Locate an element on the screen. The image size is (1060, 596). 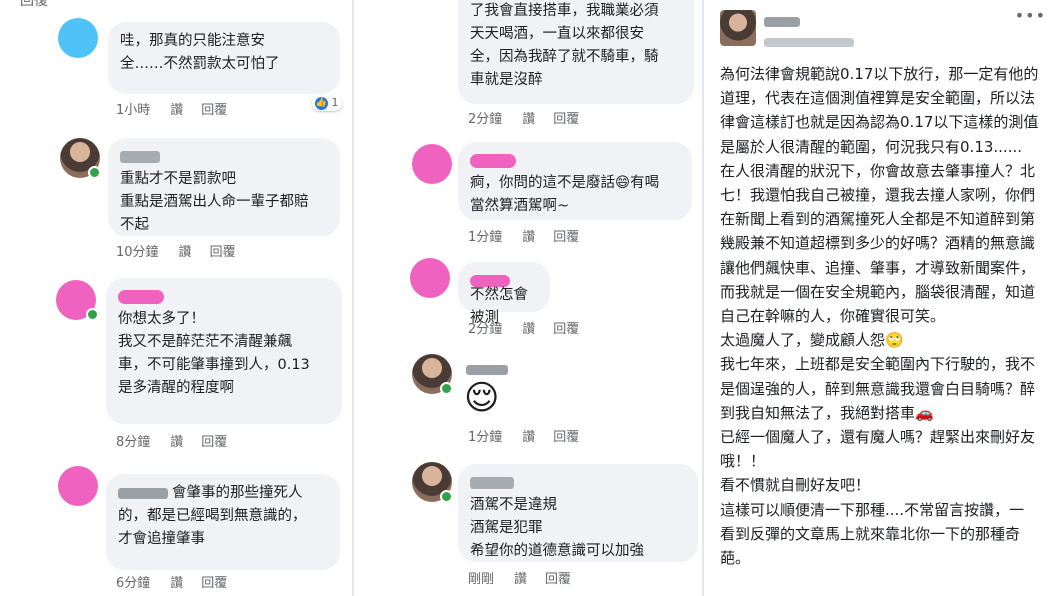
comment-bubble: 不然怎會被測 is located at coordinates (504, 294).